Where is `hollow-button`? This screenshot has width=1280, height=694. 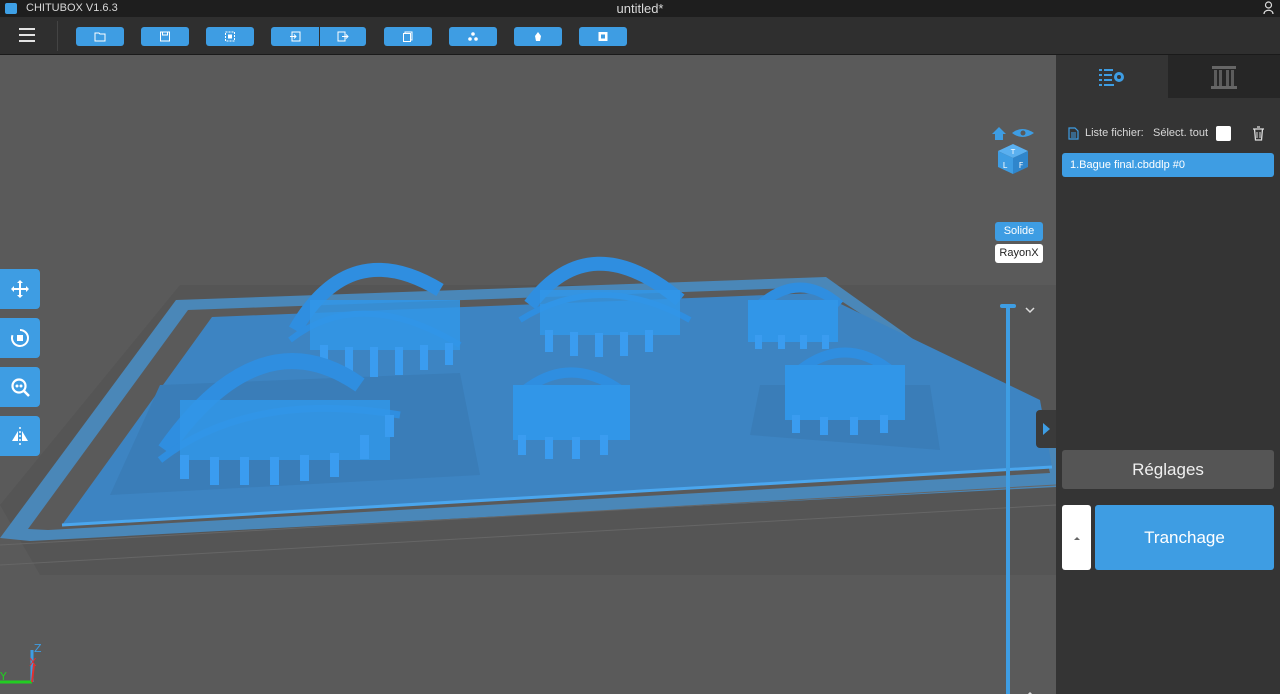
hollow-button is located at coordinates (603, 36).